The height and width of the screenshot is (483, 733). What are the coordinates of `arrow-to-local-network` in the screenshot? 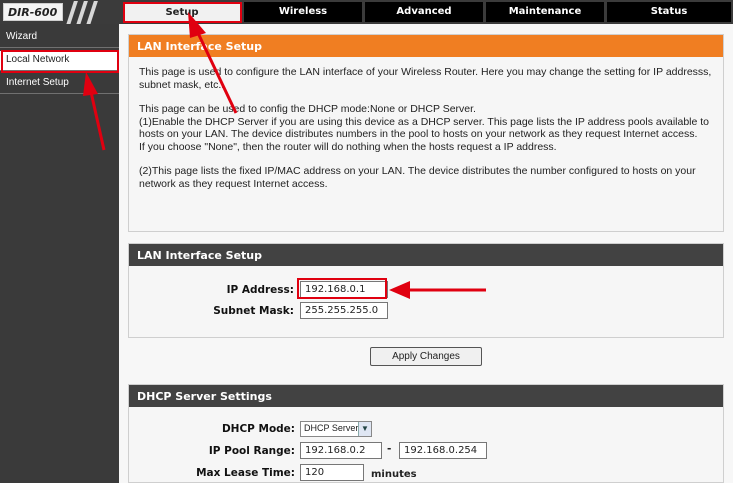 It's located at (94, 111).